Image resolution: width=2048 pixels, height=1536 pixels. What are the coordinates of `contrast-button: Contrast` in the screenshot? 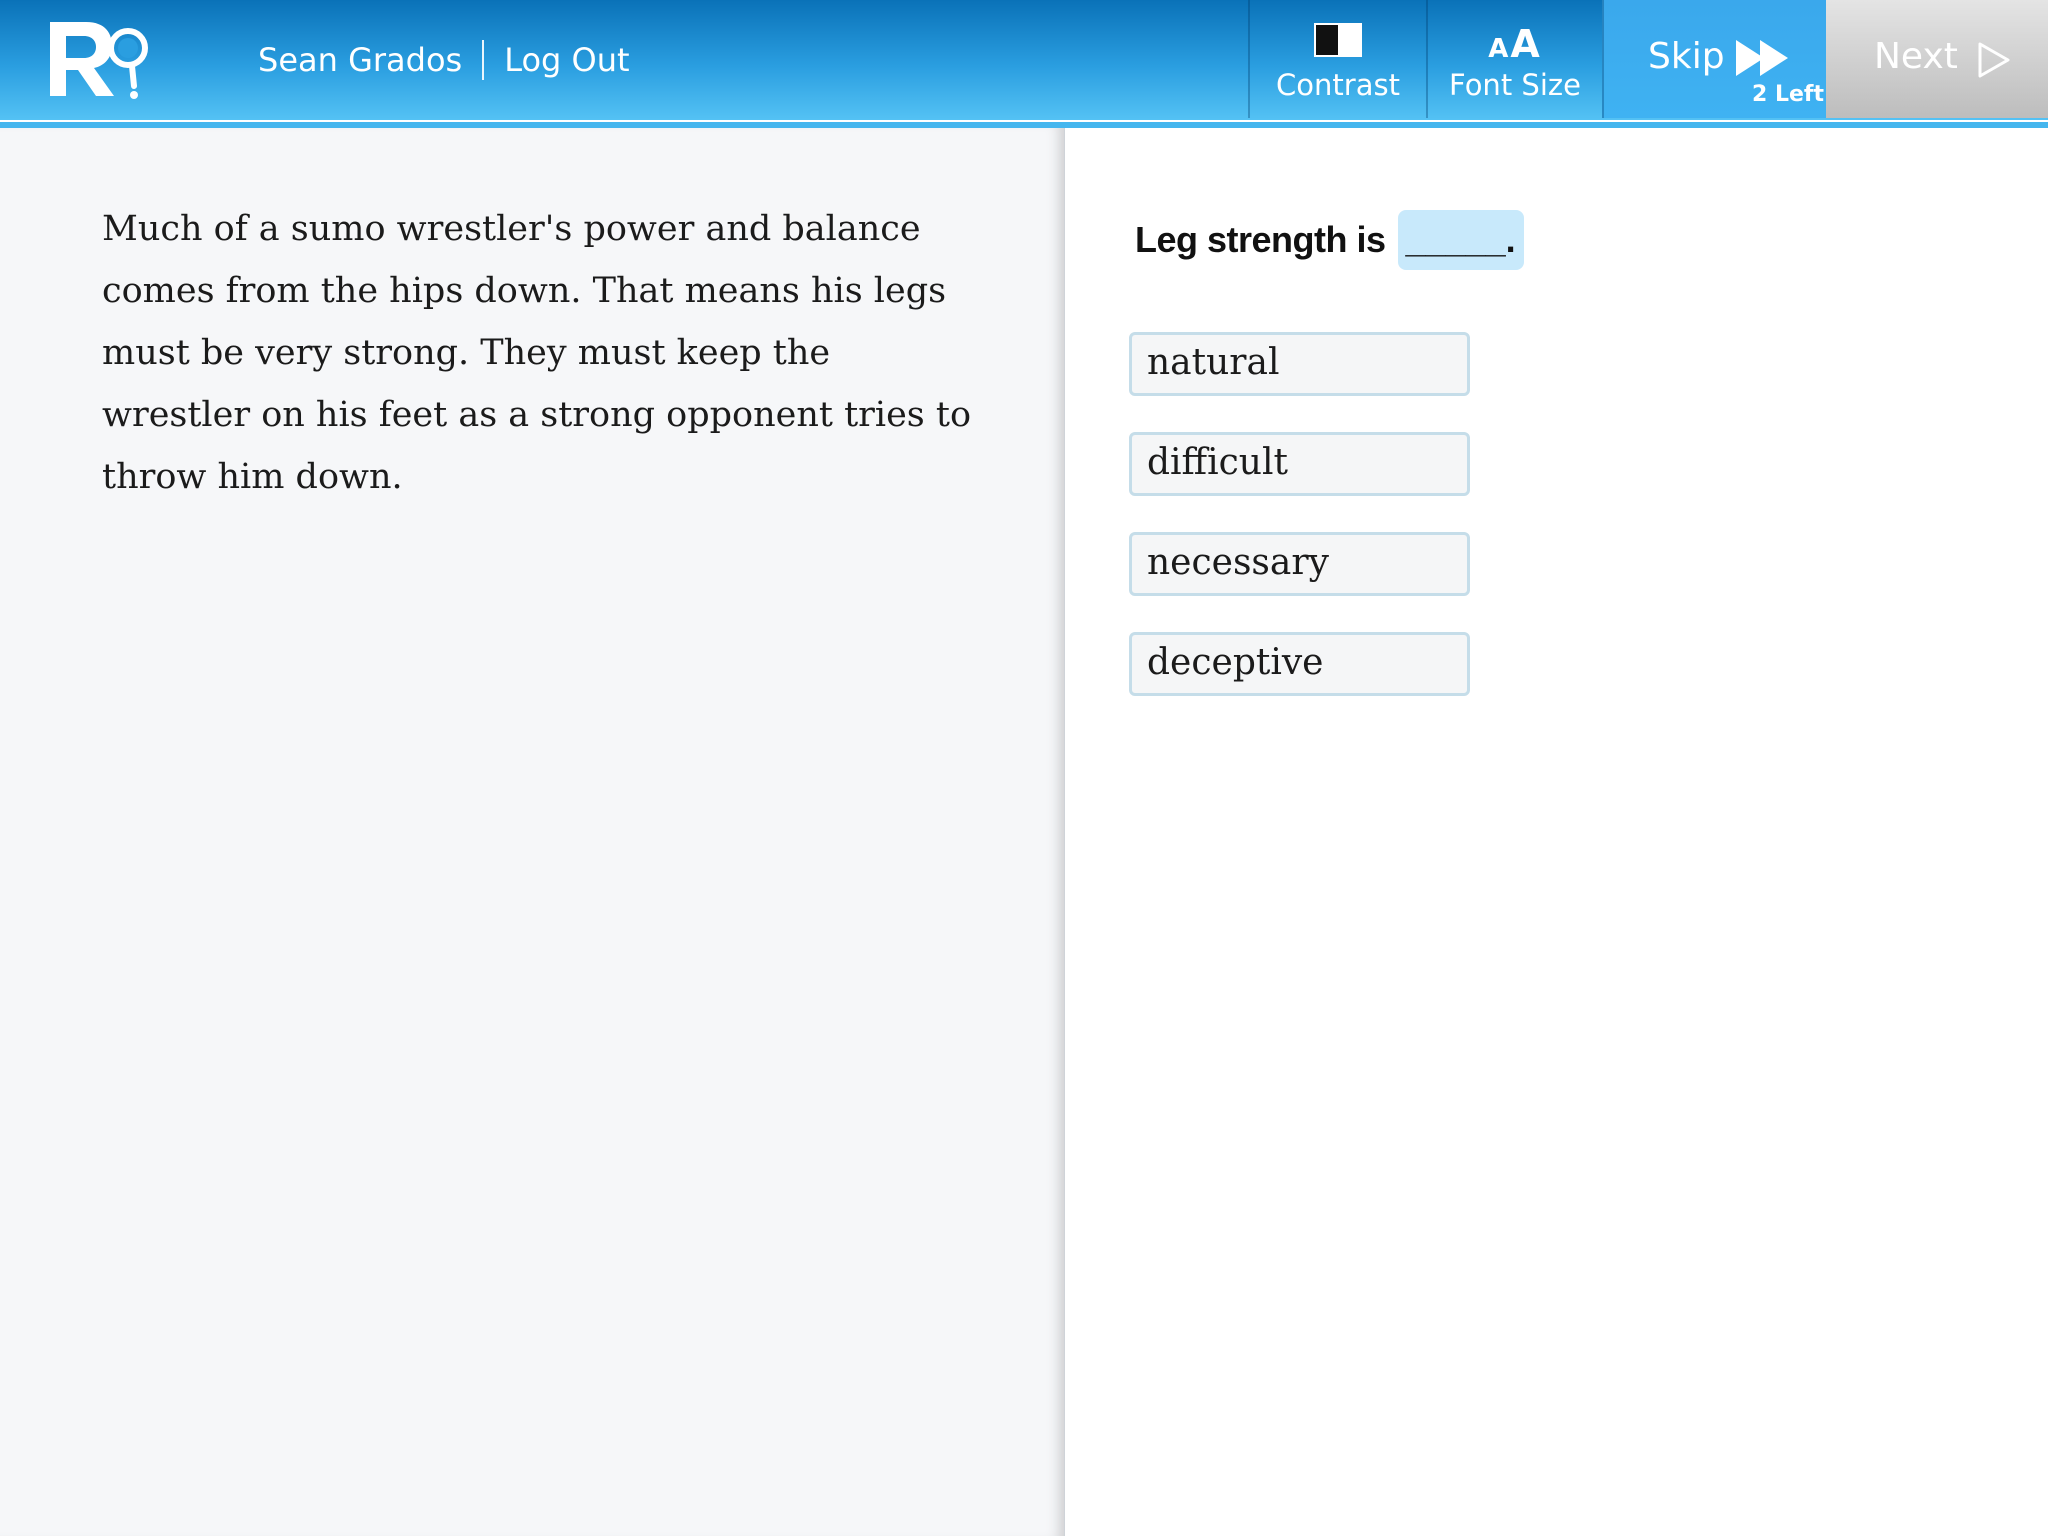 It's located at (1337, 59).